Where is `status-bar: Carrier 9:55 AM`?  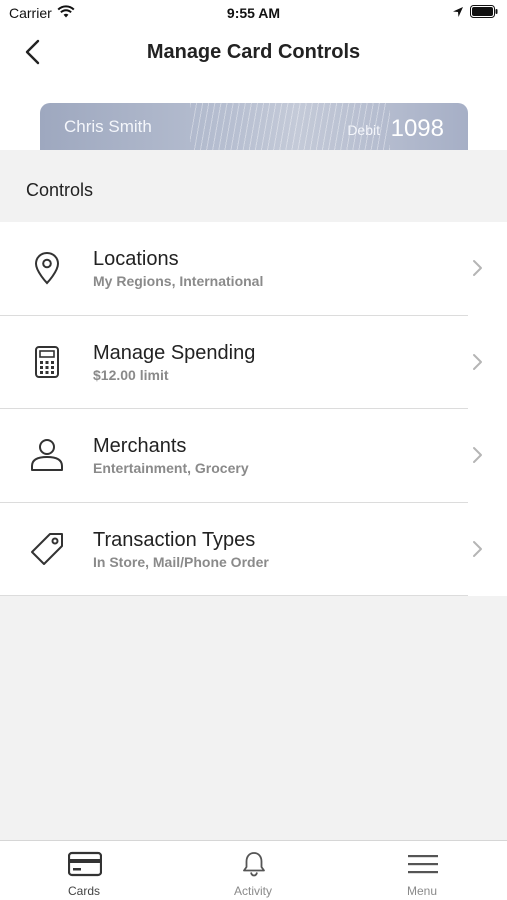
status-bar: Carrier 9:55 AM is located at coordinates (253, 14).